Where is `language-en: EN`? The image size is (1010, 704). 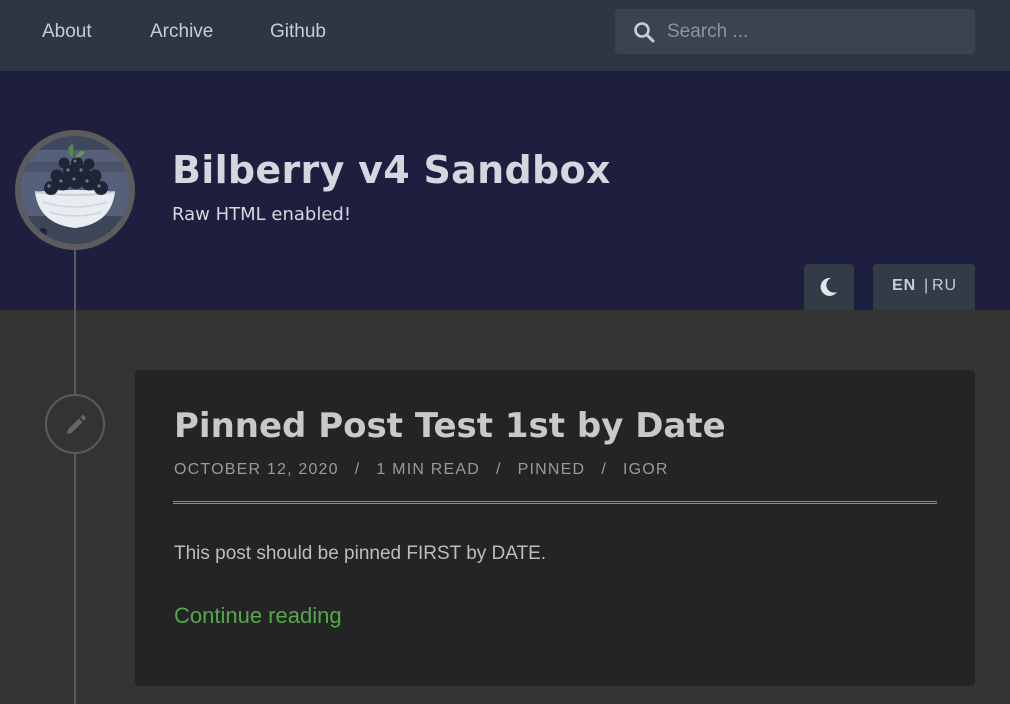
language-en: EN is located at coordinates (904, 286).